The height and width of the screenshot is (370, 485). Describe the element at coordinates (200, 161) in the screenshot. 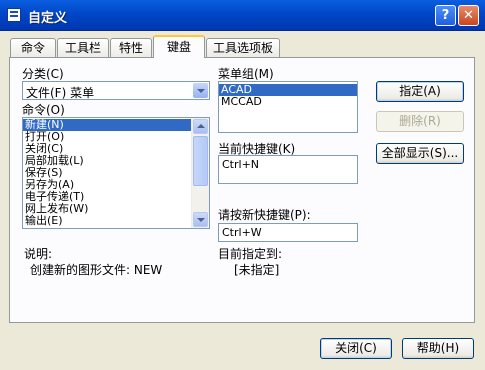

I see `scroll-thumb` at that location.